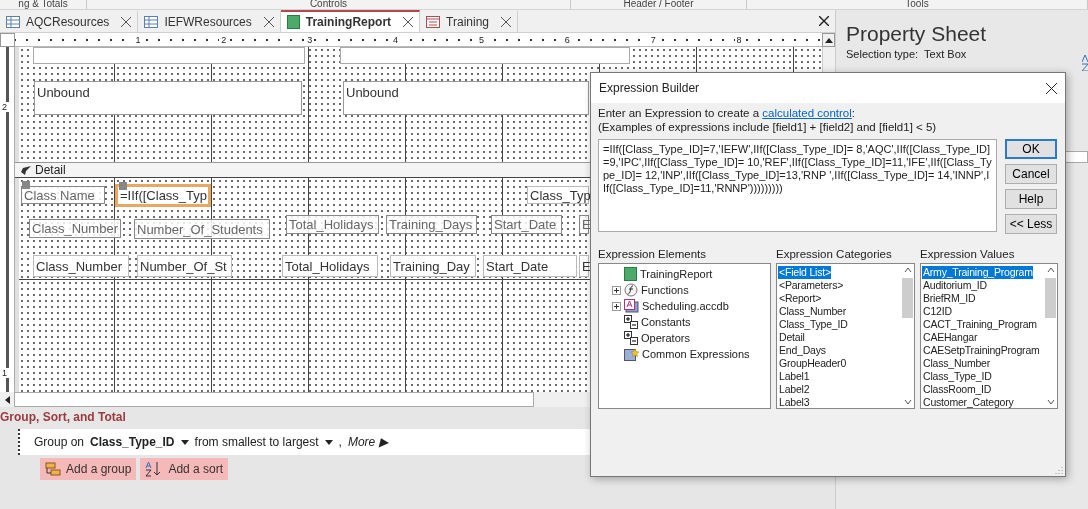 Image resolution: width=1088 pixels, height=509 pixels. What do you see at coordinates (937, 311) in the screenshot?
I see `list-item: C12ID` at bounding box center [937, 311].